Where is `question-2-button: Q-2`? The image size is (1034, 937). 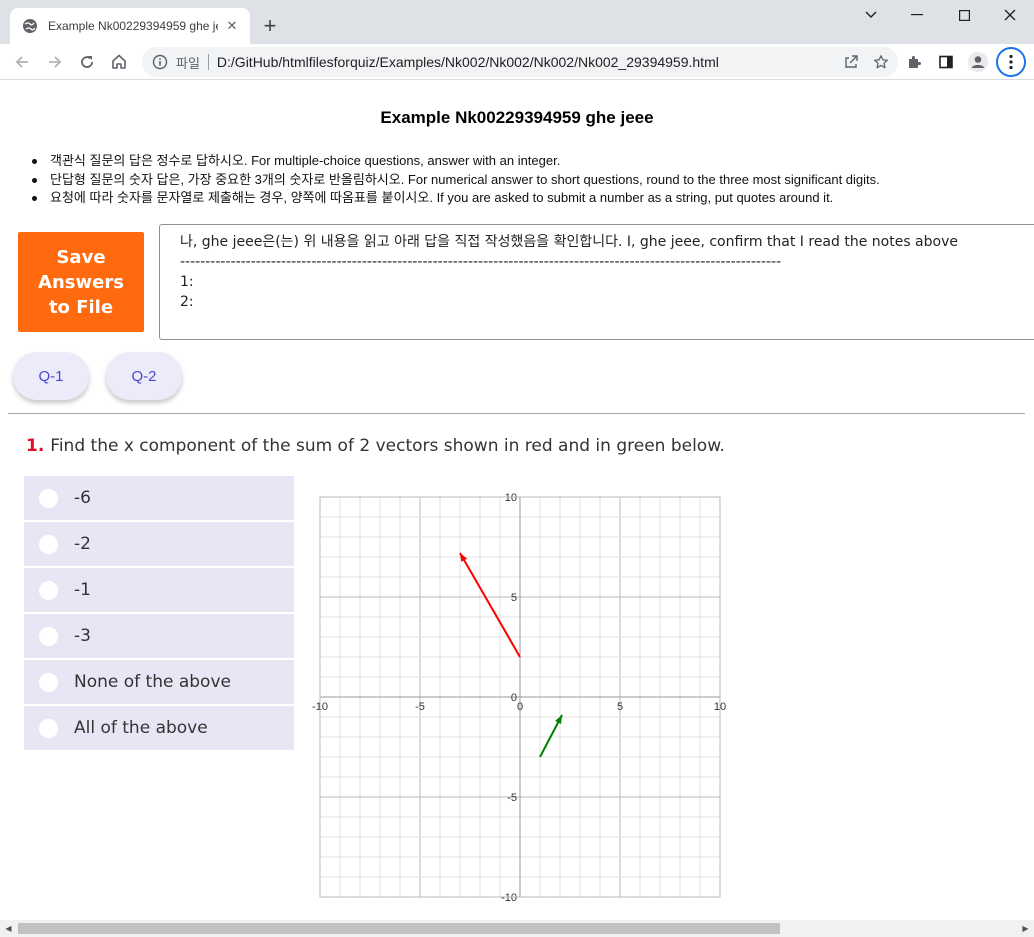 question-2-button: Q-2 is located at coordinates (144, 376).